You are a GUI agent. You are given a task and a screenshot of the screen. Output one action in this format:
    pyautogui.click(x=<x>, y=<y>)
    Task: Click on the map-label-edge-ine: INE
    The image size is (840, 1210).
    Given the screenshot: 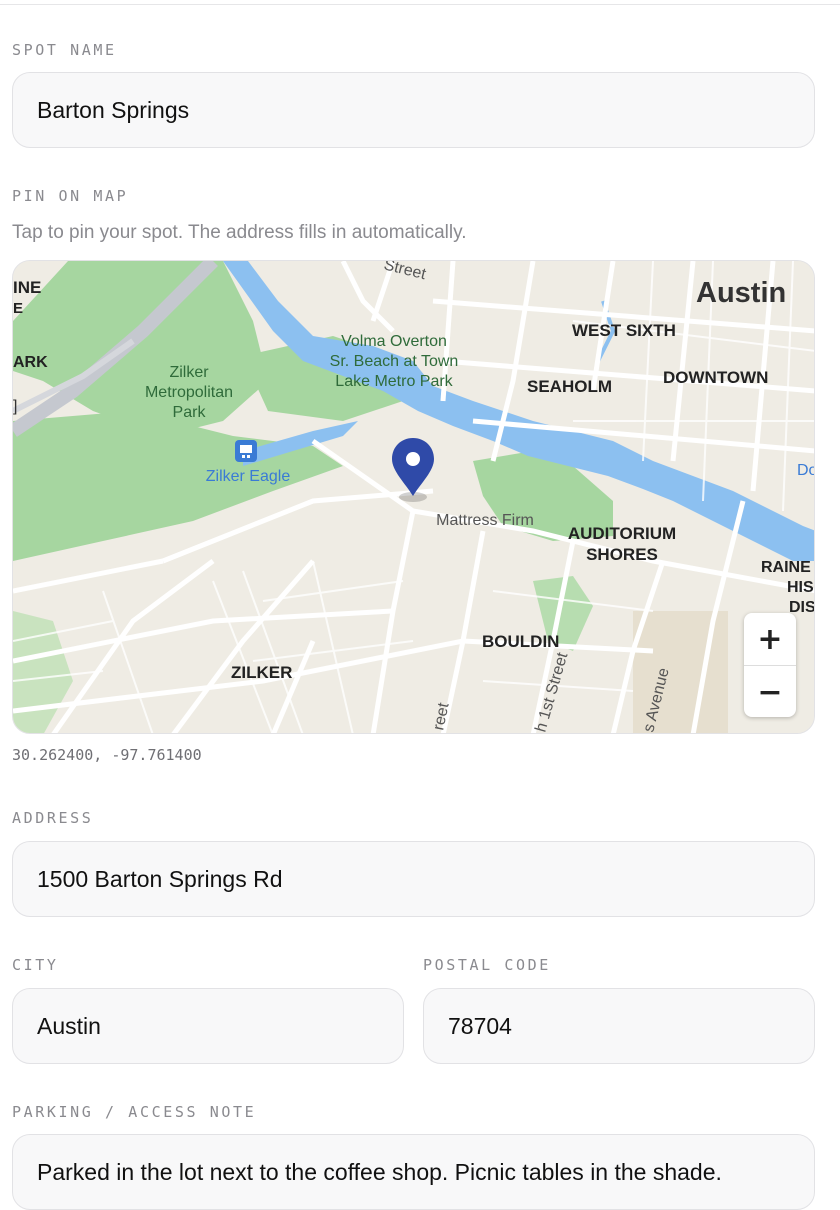 What is the action you would take?
    pyautogui.click(x=27, y=287)
    